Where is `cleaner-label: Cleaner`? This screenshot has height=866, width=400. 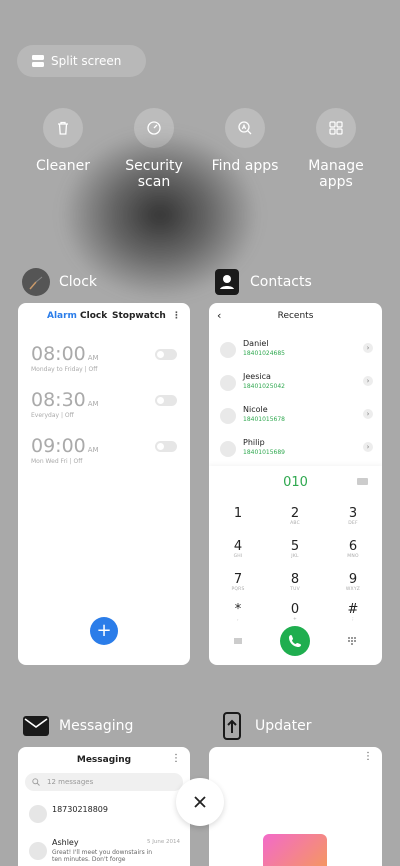 cleaner-label: Cleaner is located at coordinates (63, 166).